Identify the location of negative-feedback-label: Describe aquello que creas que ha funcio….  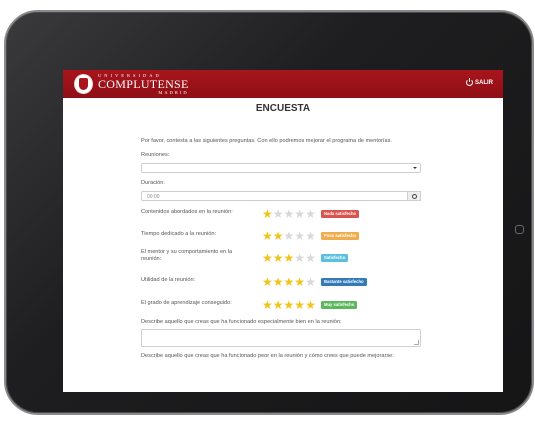
(267, 356).